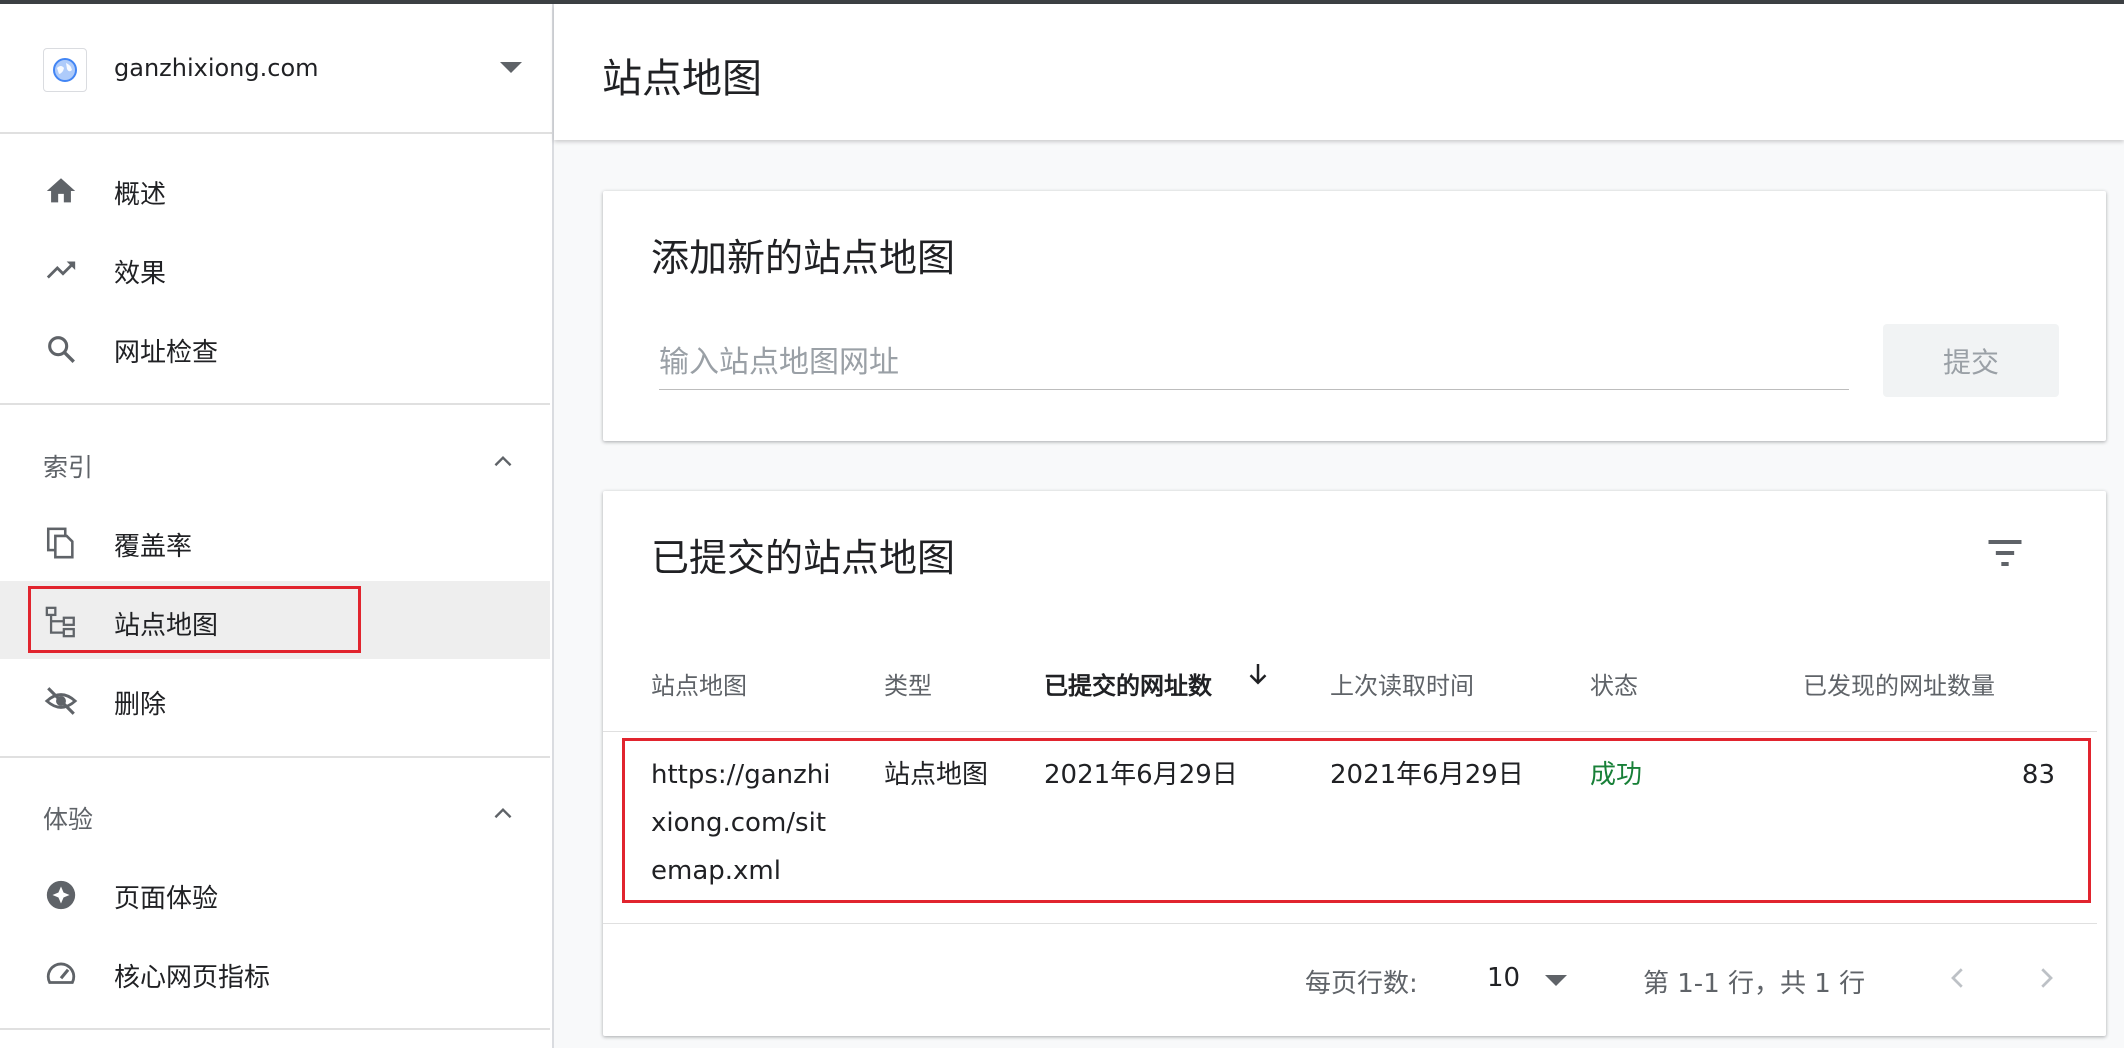 The image size is (2124, 1048). Describe the element at coordinates (60, 543) in the screenshot. I see `copy-pages-icon` at that location.